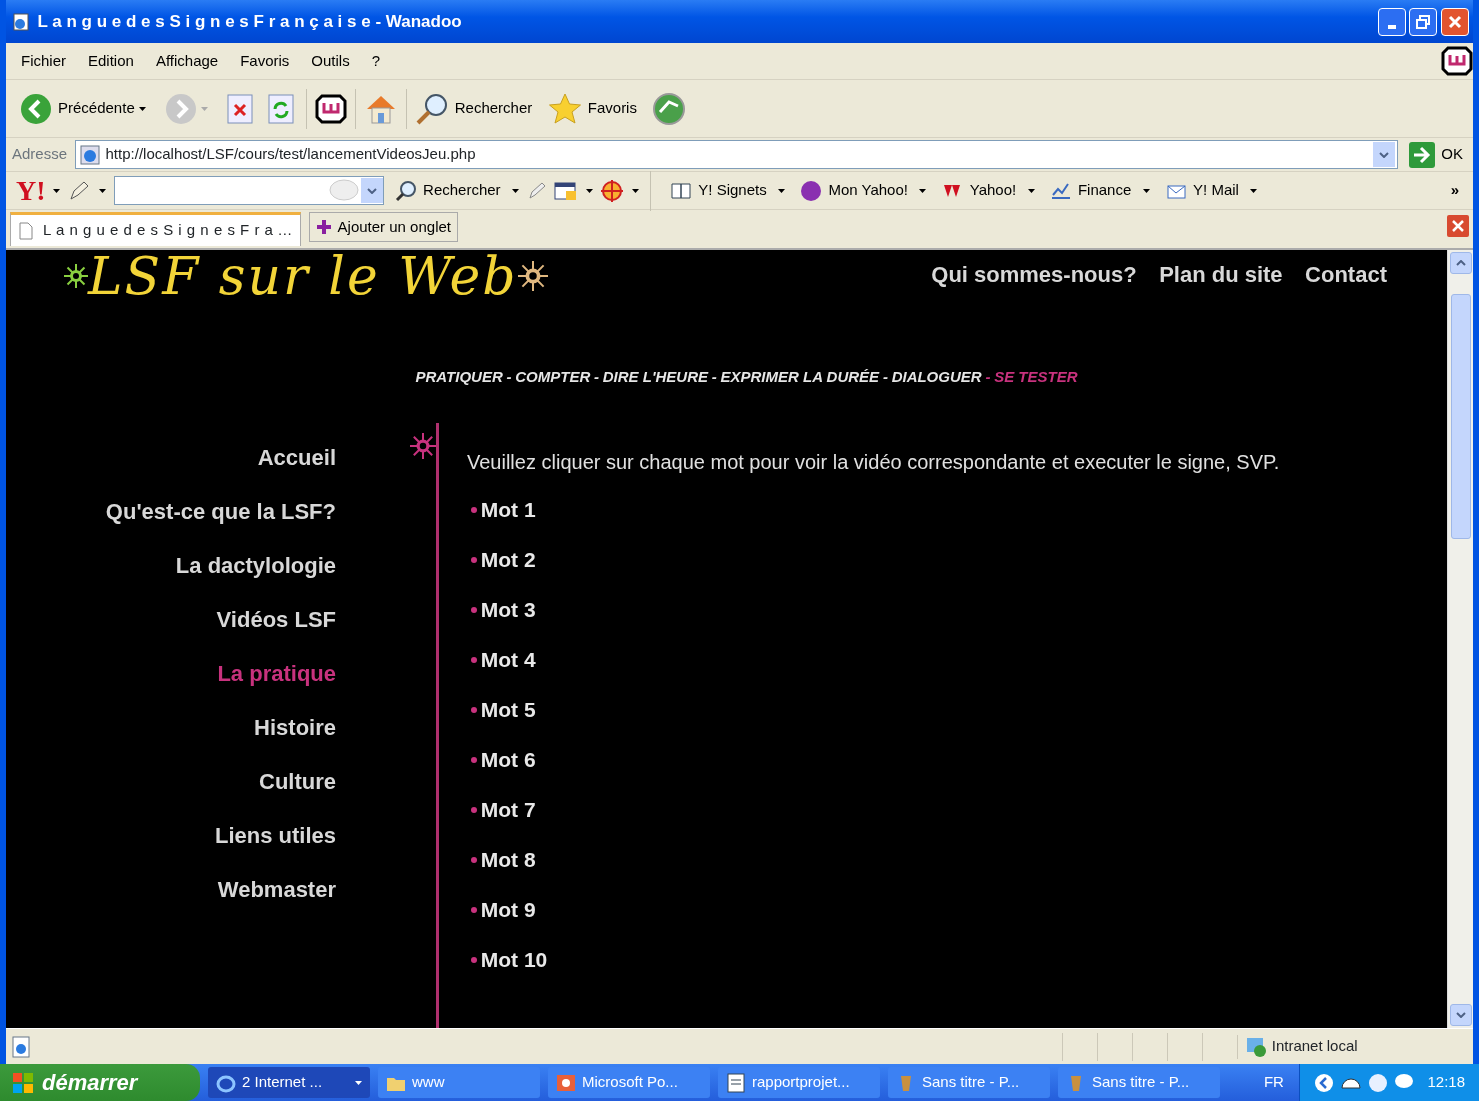 This screenshot has width=1479, height=1101. Describe the element at coordinates (43, 61) in the screenshot. I see `menu-item: Fichier` at that location.